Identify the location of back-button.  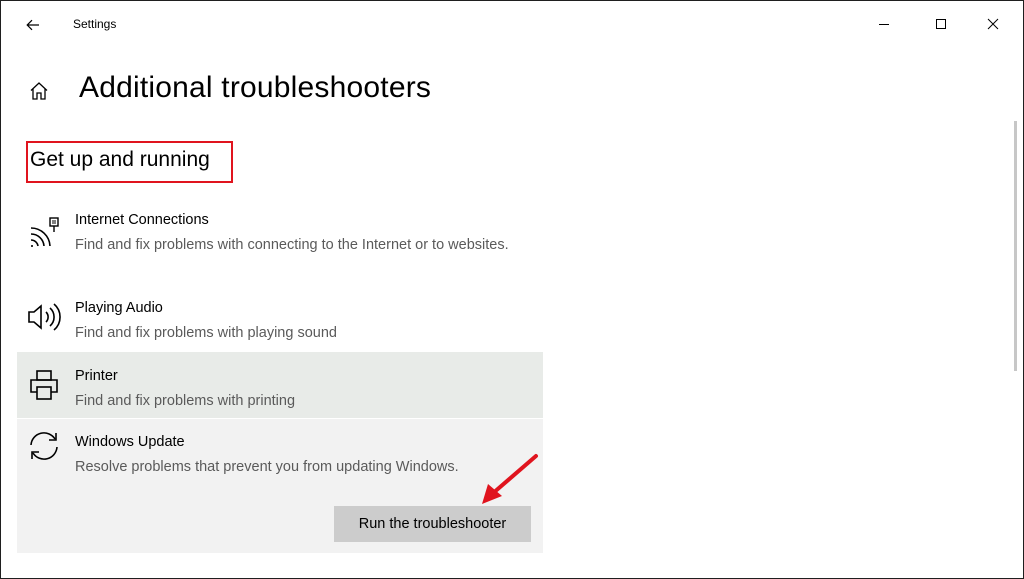
(33, 25).